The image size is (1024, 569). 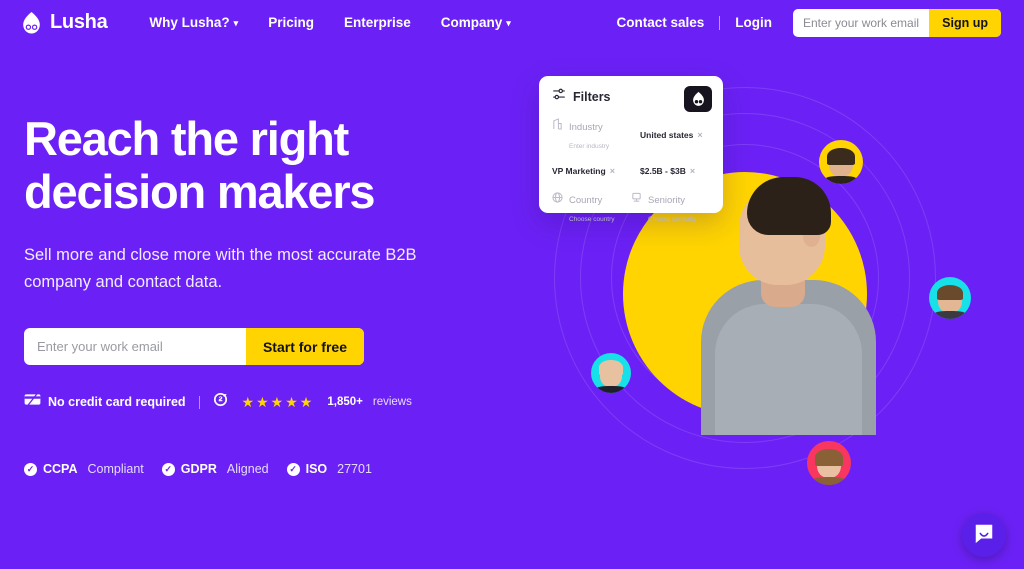 I want to click on filter-field-label: Country, so click(x=586, y=200).